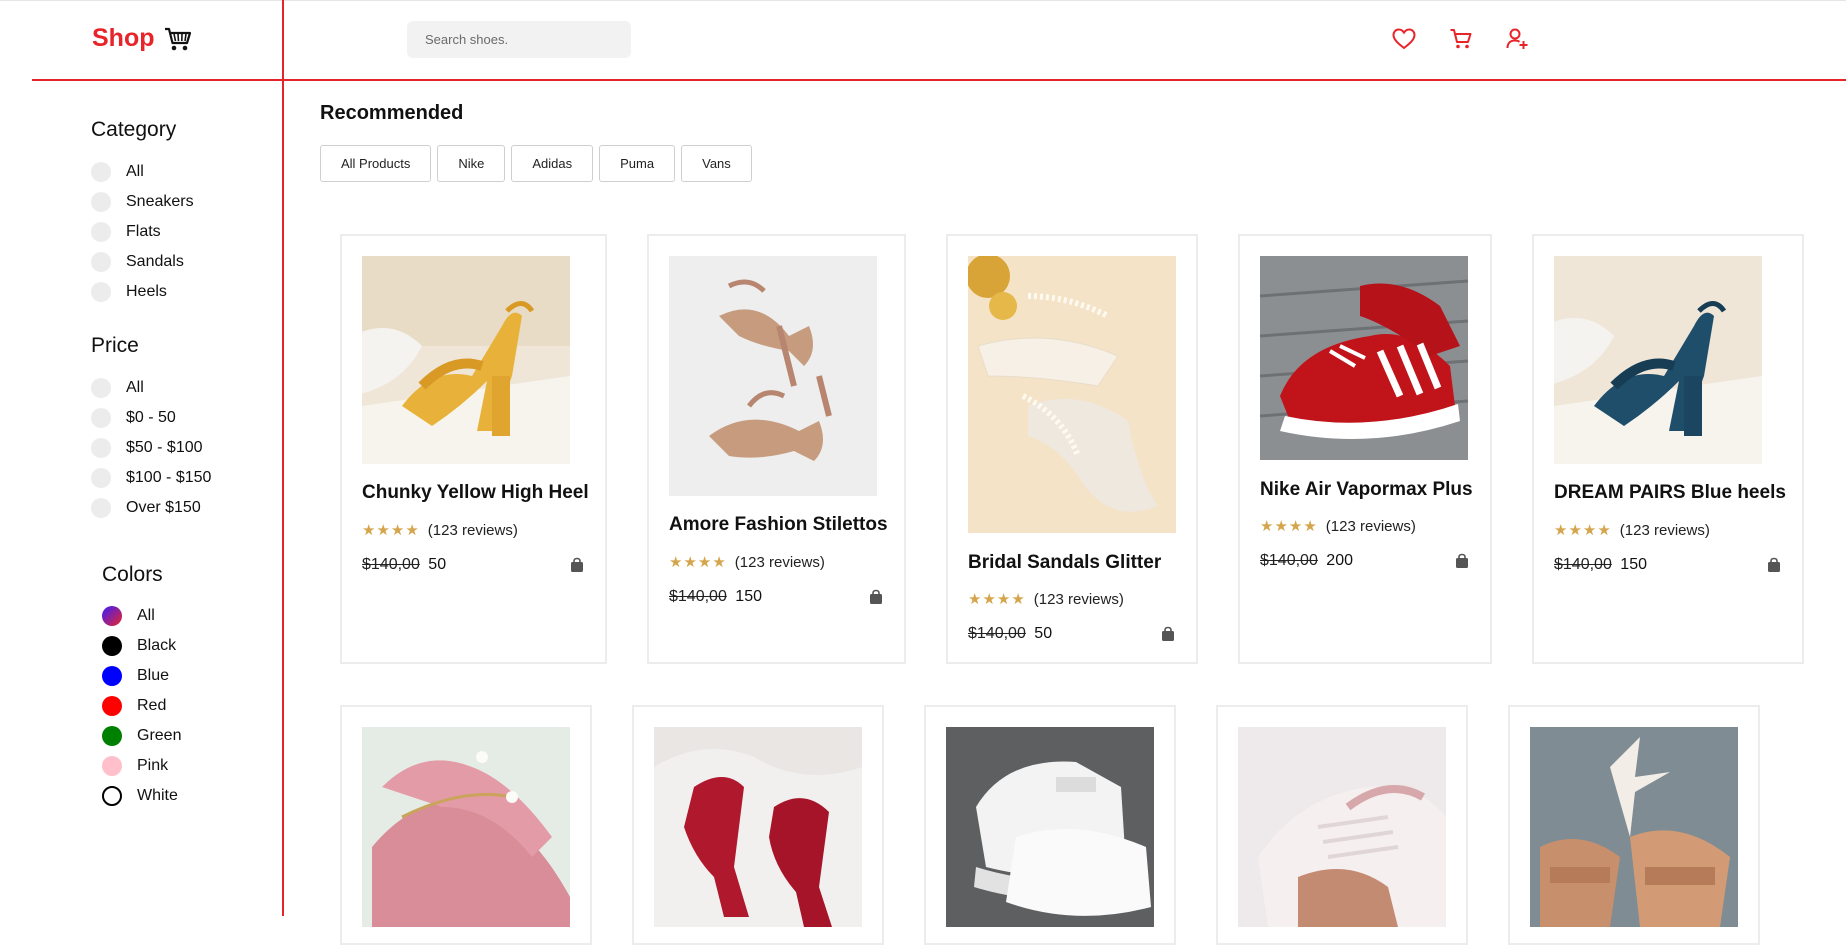 This screenshot has width=1846, height=945. Describe the element at coordinates (1517, 39) in the screenshot. I see `user-add-icon` at that location.